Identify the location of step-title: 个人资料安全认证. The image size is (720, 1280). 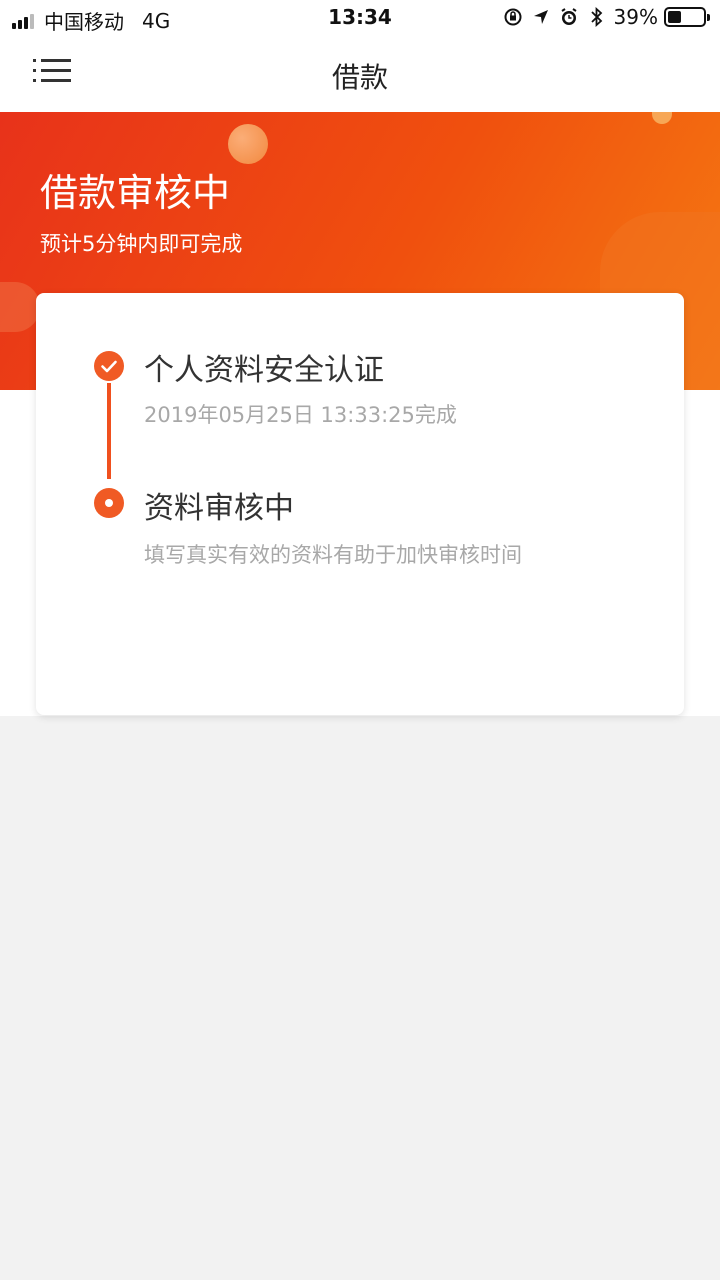
(264, 370).